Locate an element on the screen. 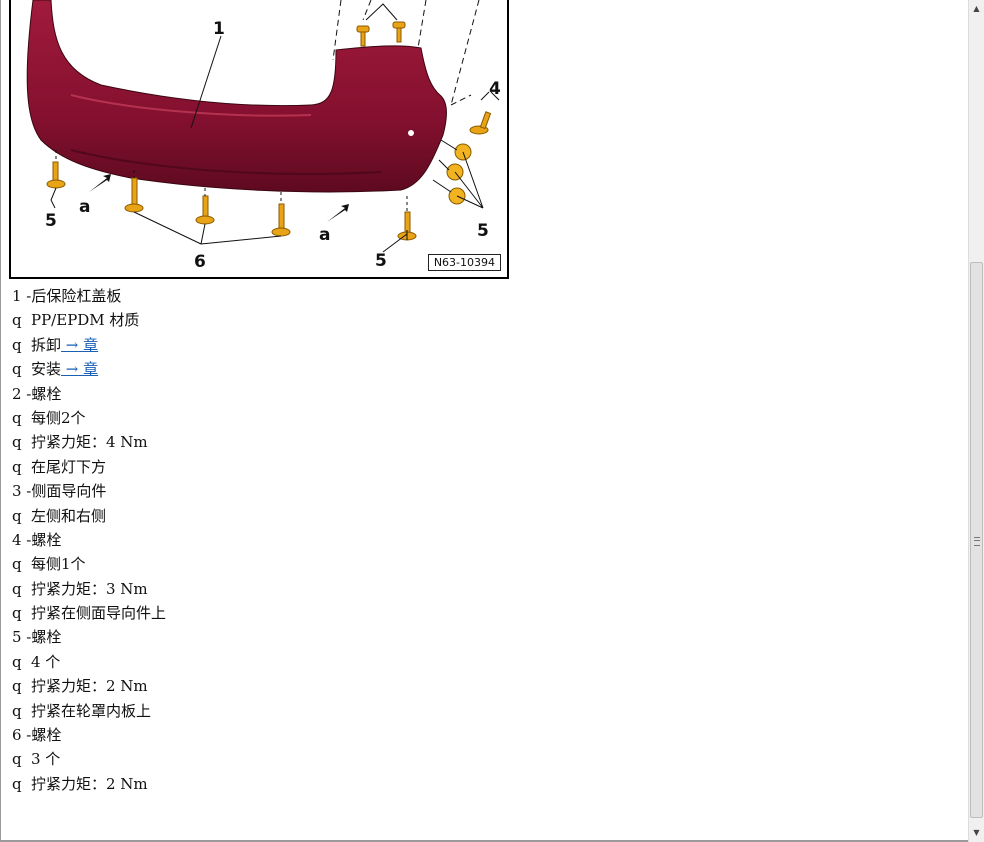  line-text: 侧面导向件 is located at coordinates (69, 491).